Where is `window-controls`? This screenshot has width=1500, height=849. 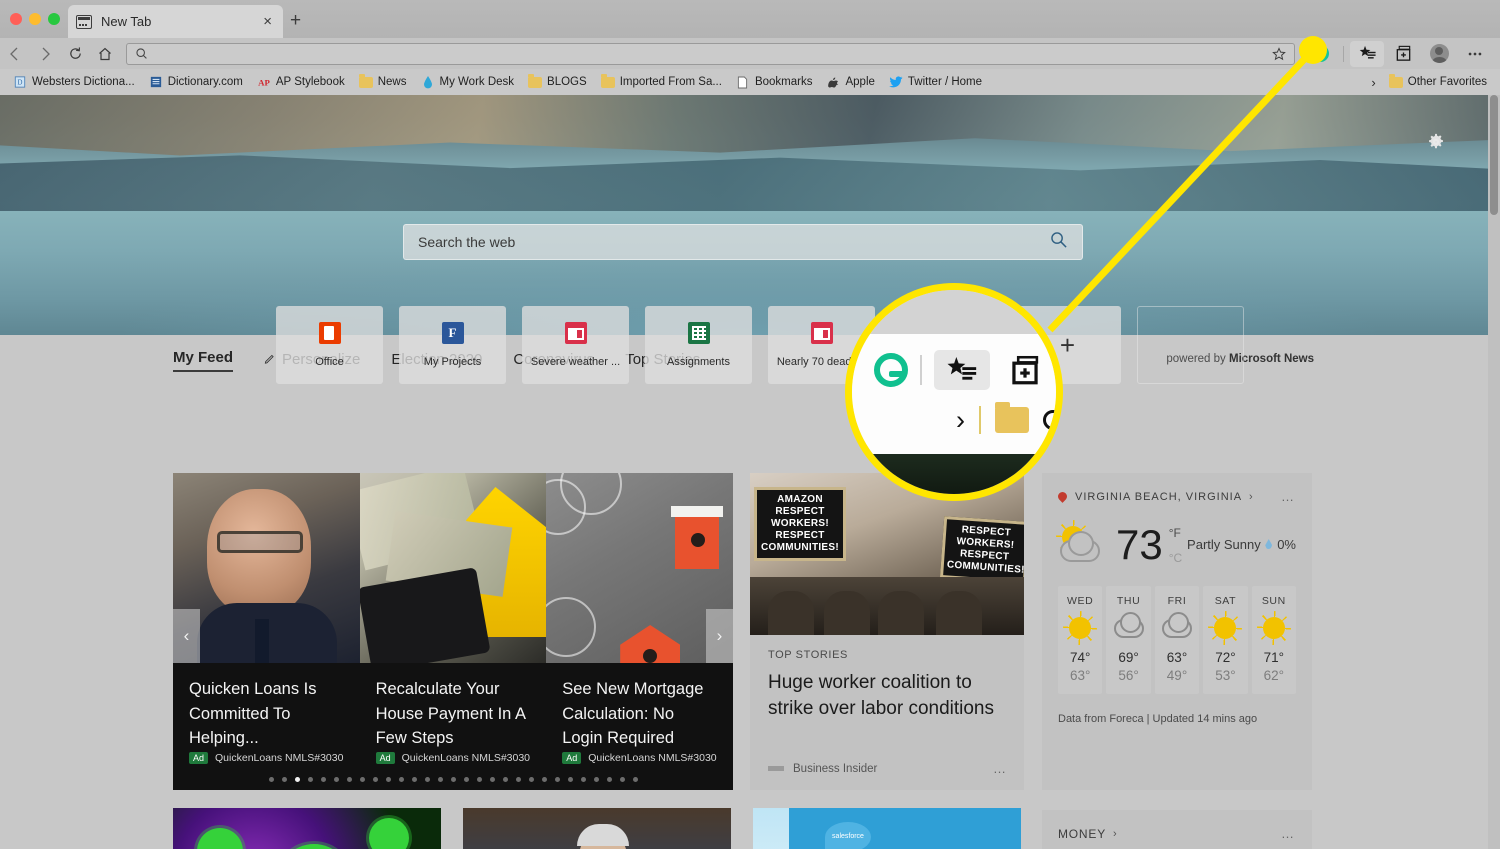 window-controls is located at coordinates (35, 19).